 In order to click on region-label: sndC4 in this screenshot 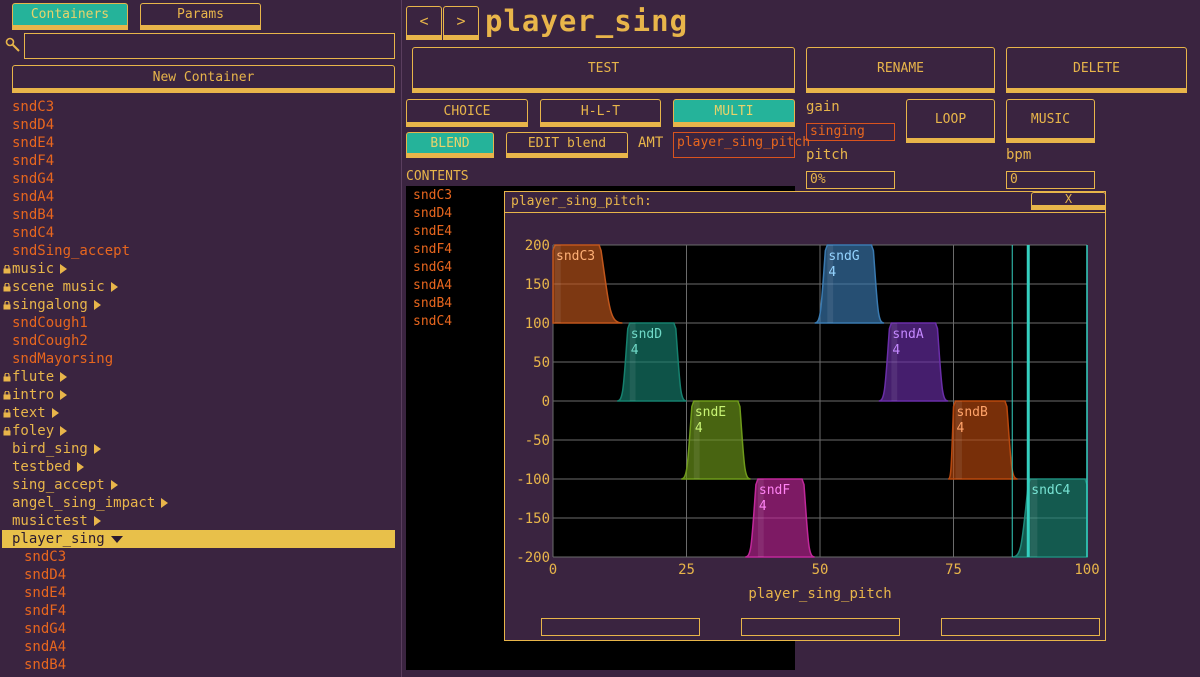, I will do `click(1050, 490)`.